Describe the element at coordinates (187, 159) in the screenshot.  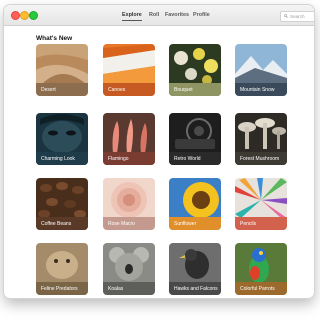
I see `card-label: Retro World` at that location.